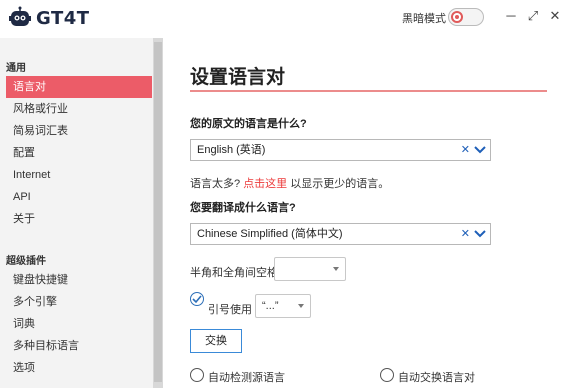 Image resolution: width=570 pixels, height=388 pixels. I want to click on sidebar-item-language-pair: 语言对, so click(79, 87).